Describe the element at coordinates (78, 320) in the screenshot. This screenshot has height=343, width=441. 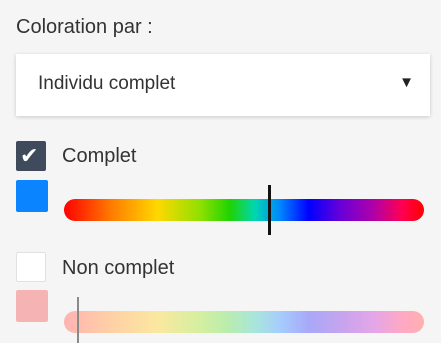
I see `non-complet-gradient-marker` at that location.